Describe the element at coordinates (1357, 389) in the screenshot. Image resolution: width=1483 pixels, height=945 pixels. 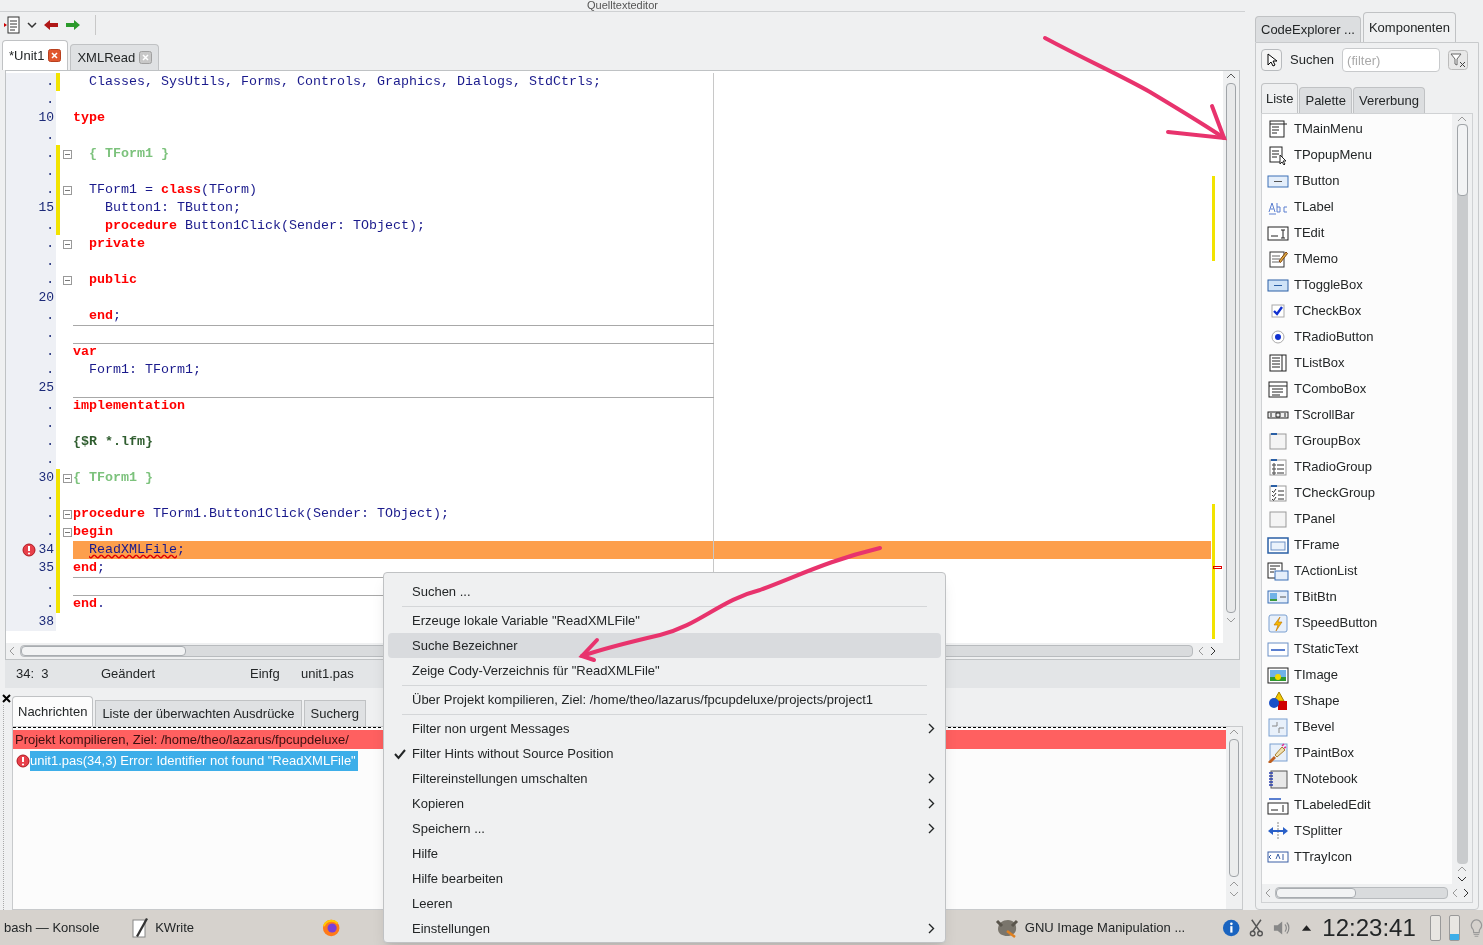
I see `component-item: TComboBox` at that location.